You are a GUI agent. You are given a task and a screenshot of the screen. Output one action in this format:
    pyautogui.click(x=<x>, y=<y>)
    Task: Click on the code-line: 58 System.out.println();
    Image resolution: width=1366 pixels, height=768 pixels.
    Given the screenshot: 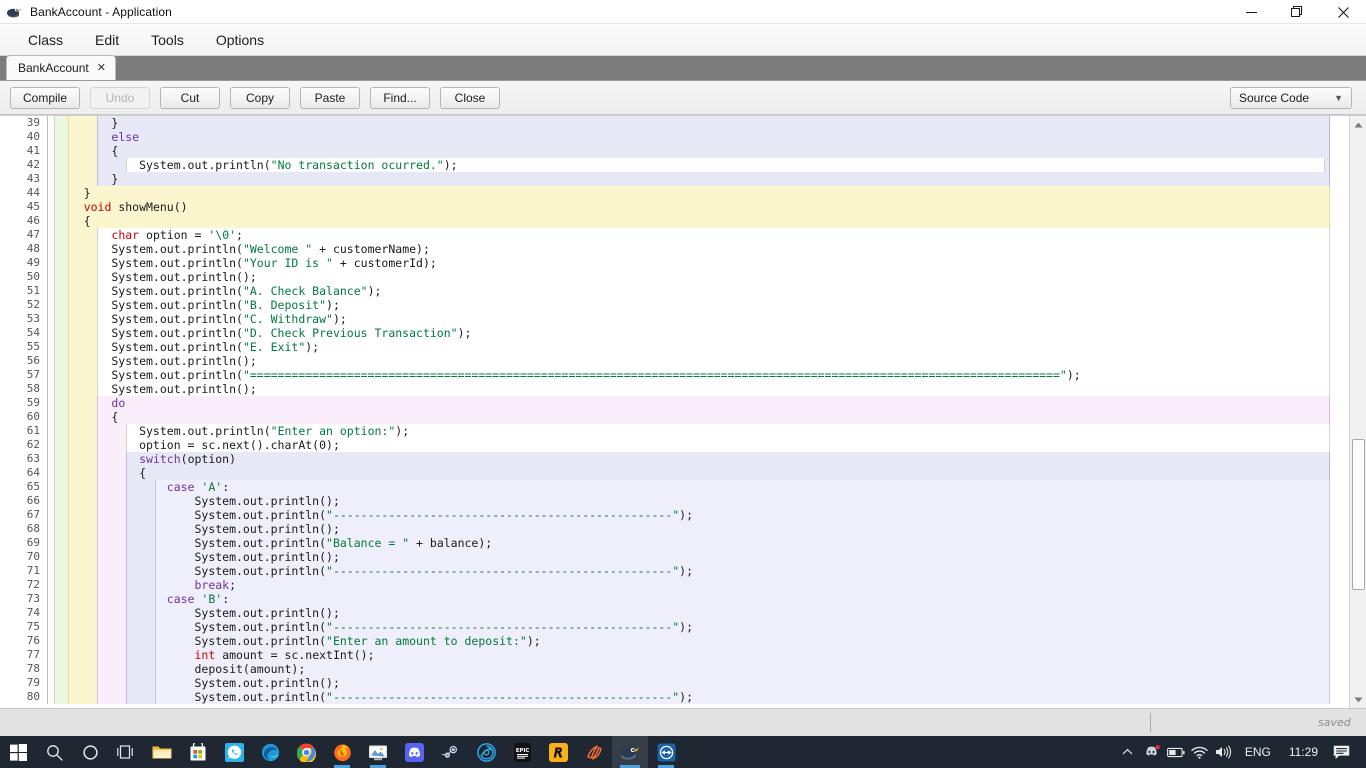 What is the action you would take?
    pyautogui.click(x=674, y=389)
    